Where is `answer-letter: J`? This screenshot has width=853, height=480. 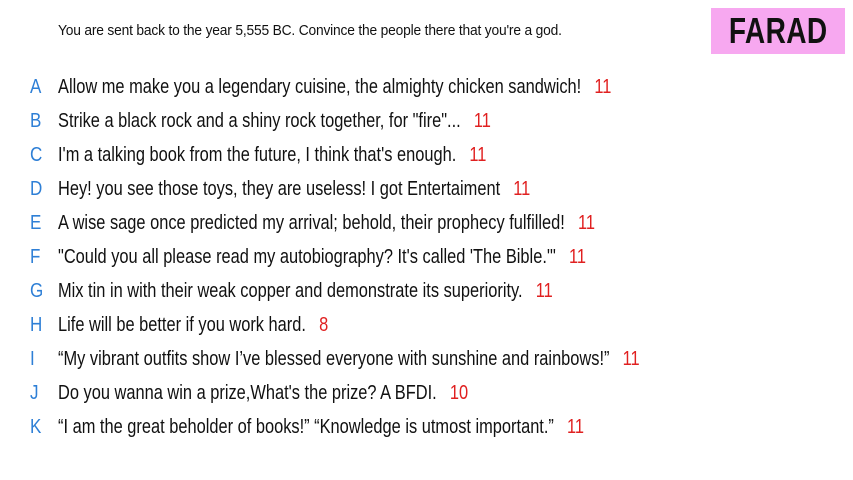 answer-letter: J is located at coordinates (34, 392).